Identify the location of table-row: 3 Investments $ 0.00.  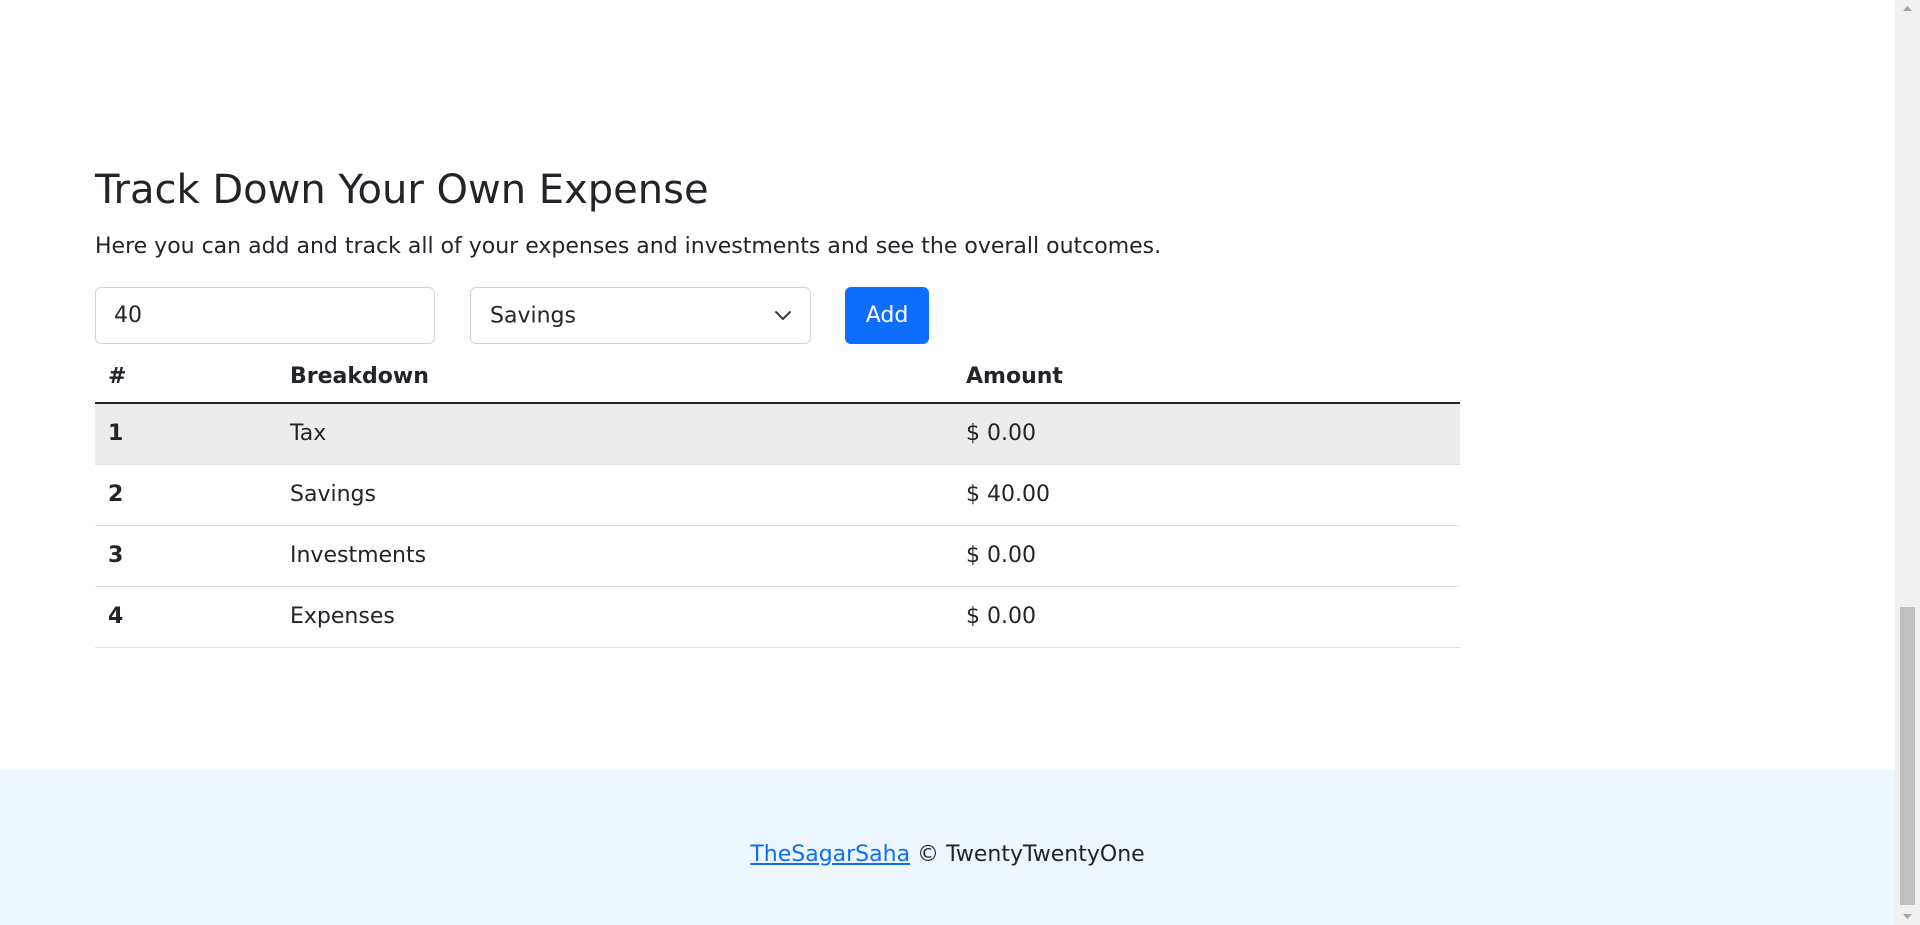
(777, 556).